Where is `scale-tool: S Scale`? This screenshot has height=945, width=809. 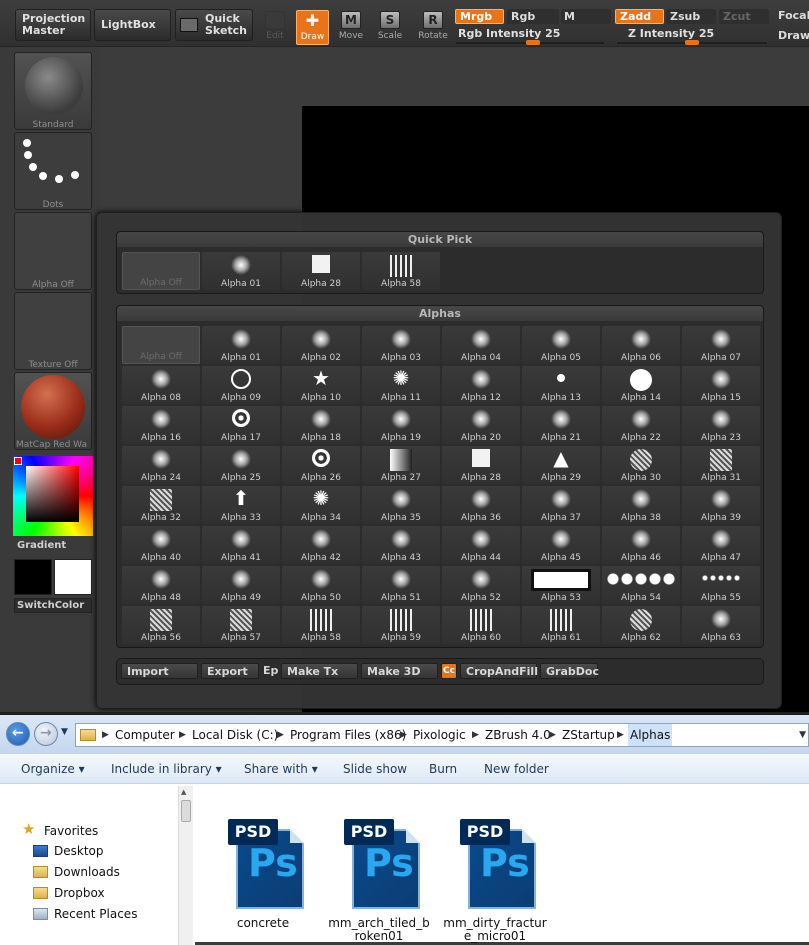 scale-tool: S Scale is located at coordinates (390, 23).